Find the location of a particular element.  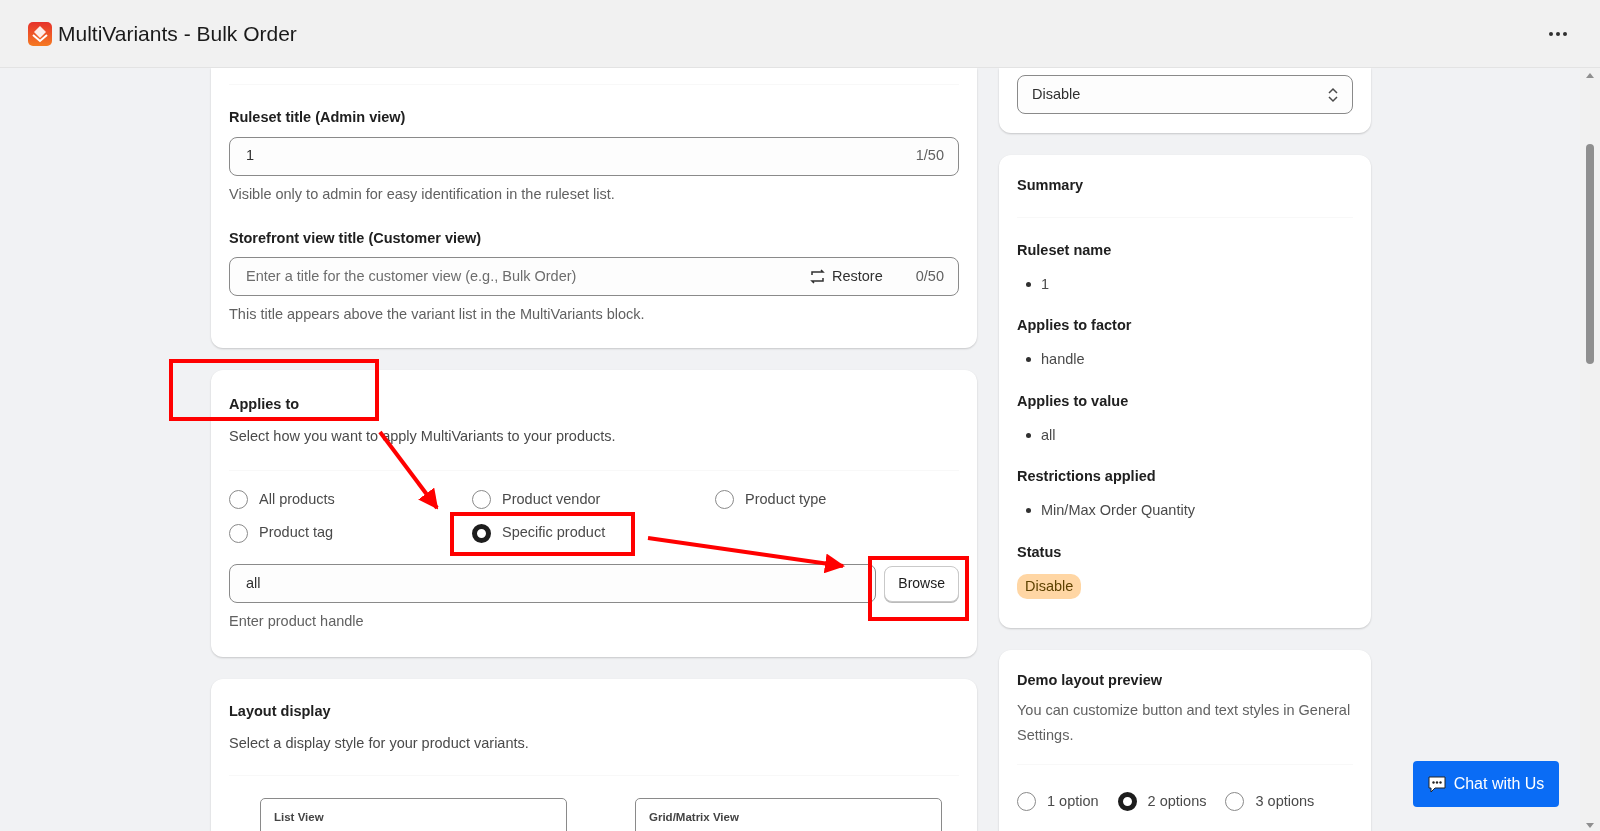

card-title: Demo layout preview is located at coordinates (1090, 680).